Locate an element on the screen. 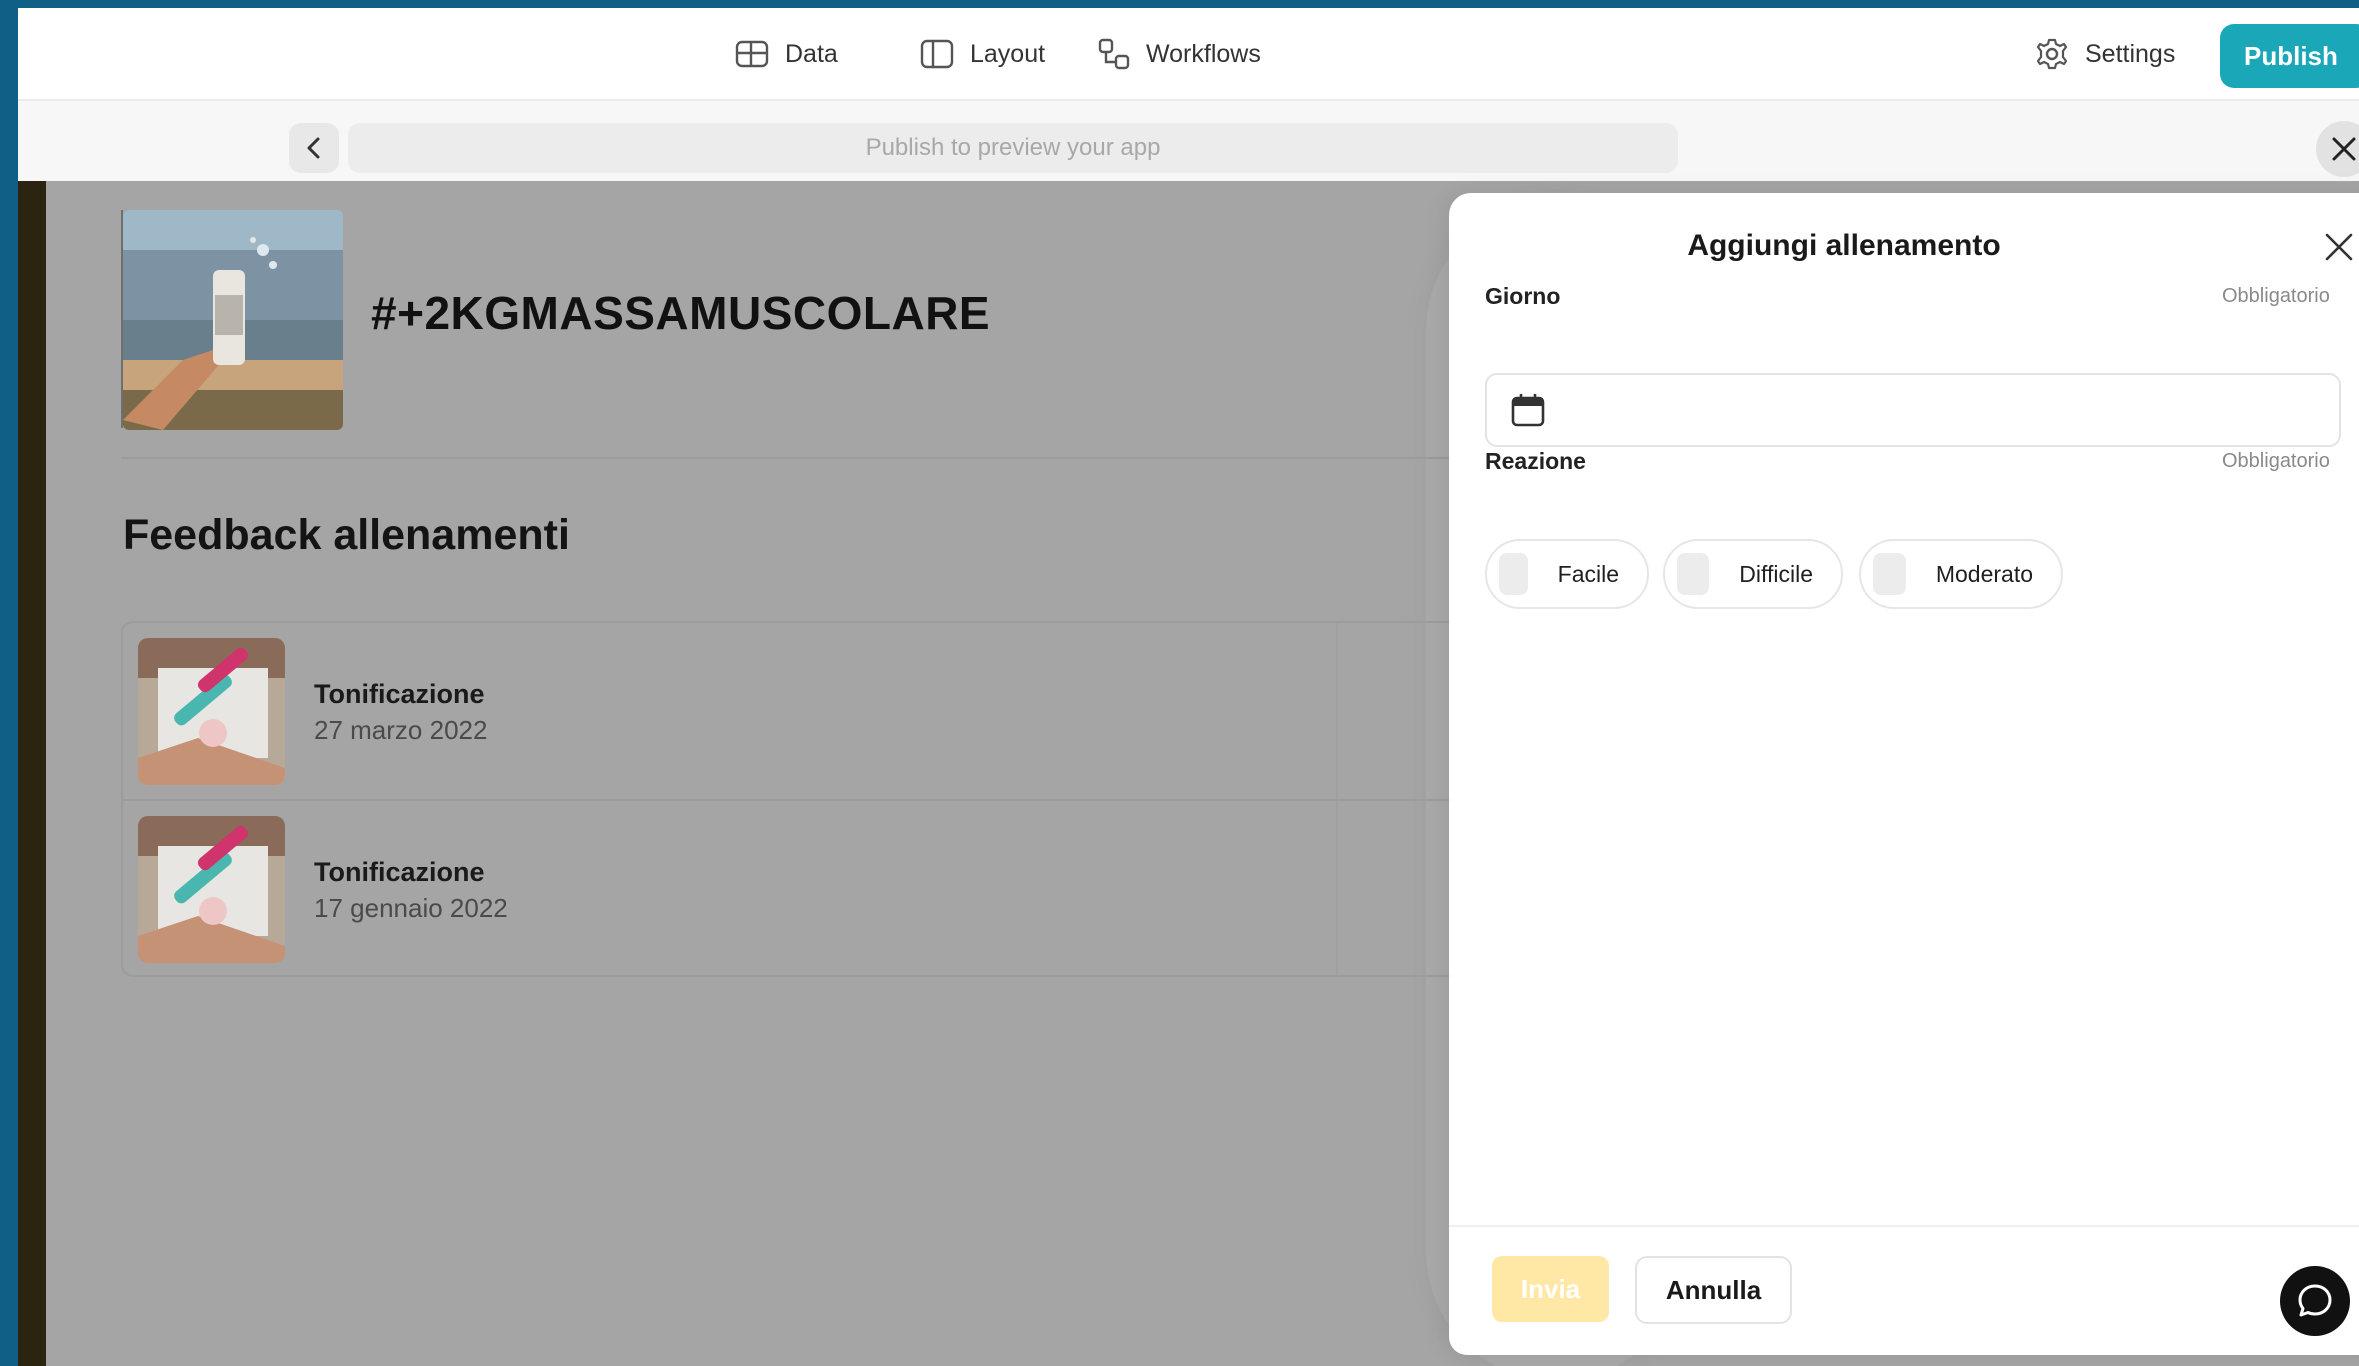  close-preview-button is located at coordinates (2337, 149).